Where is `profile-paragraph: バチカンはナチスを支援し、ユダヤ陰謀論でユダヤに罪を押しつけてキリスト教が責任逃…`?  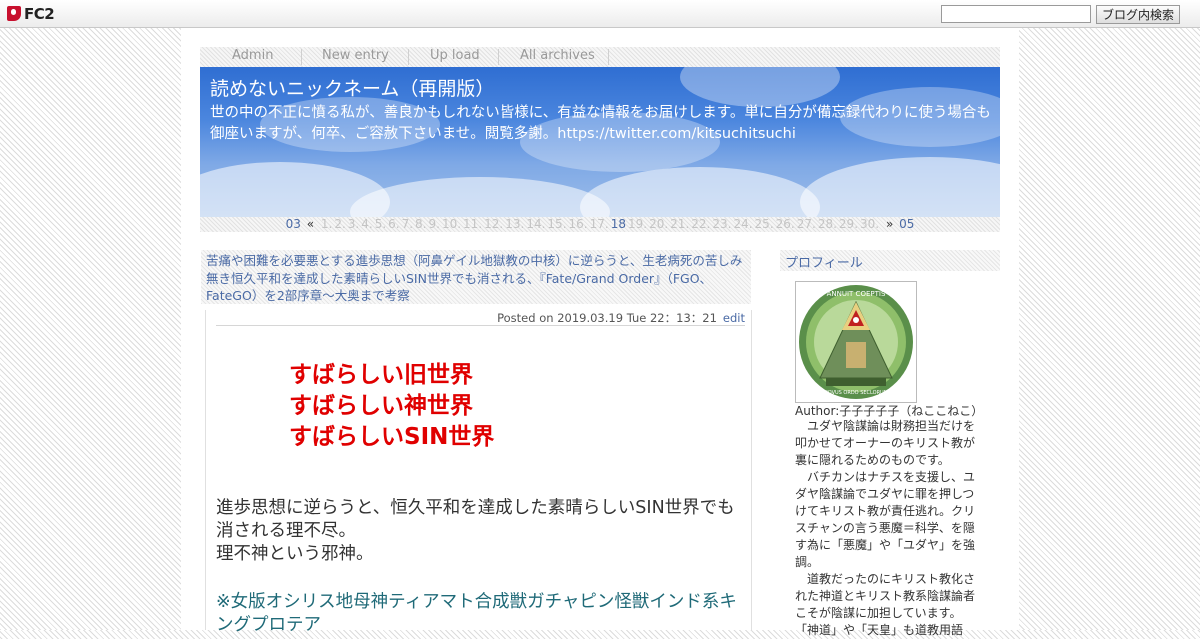
profile-paragraph: バチカンはナチスを支援し、ユダヤ陰謀論でユダヤに罪を押しつけてキリスト教が責任逃… is located at coordinates (885, 519).